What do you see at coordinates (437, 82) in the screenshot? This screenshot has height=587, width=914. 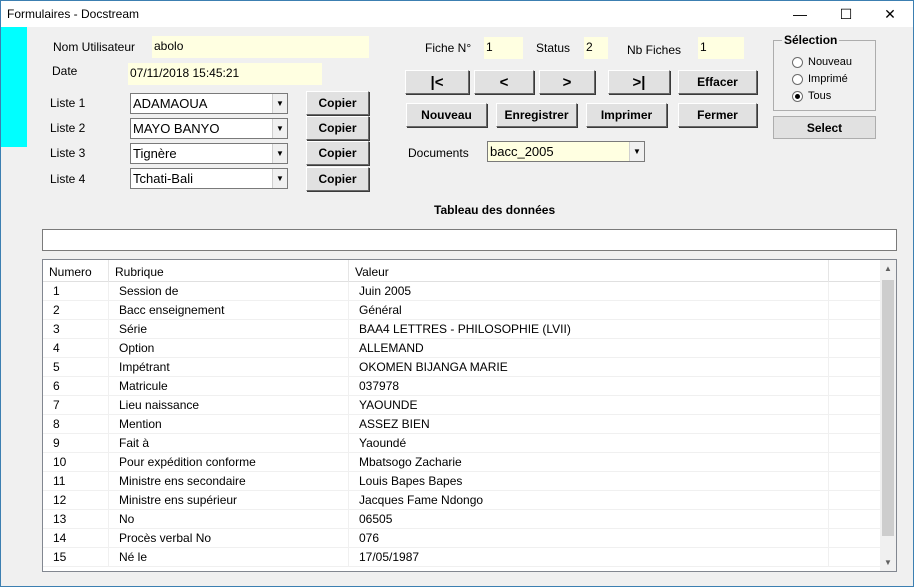 I see `first-record-button: |<` at bounding box center [437, 82].